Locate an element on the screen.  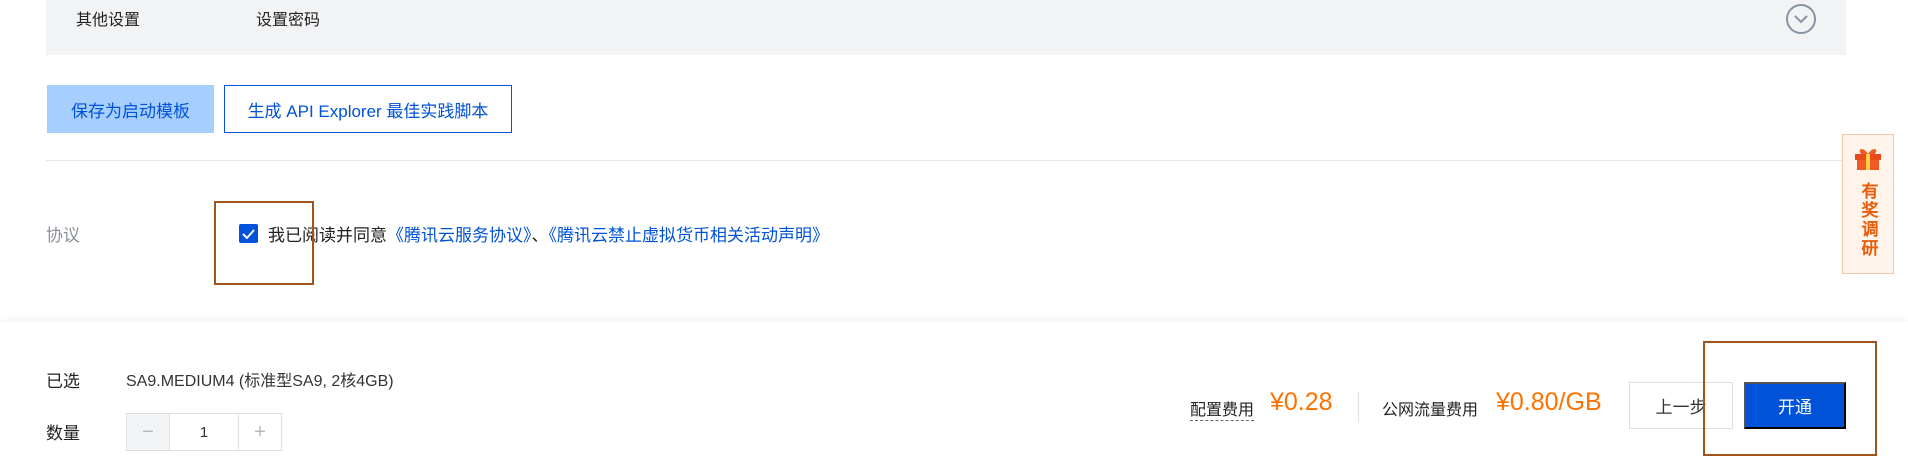
fee-separator is located at coordinates (1358, 407).